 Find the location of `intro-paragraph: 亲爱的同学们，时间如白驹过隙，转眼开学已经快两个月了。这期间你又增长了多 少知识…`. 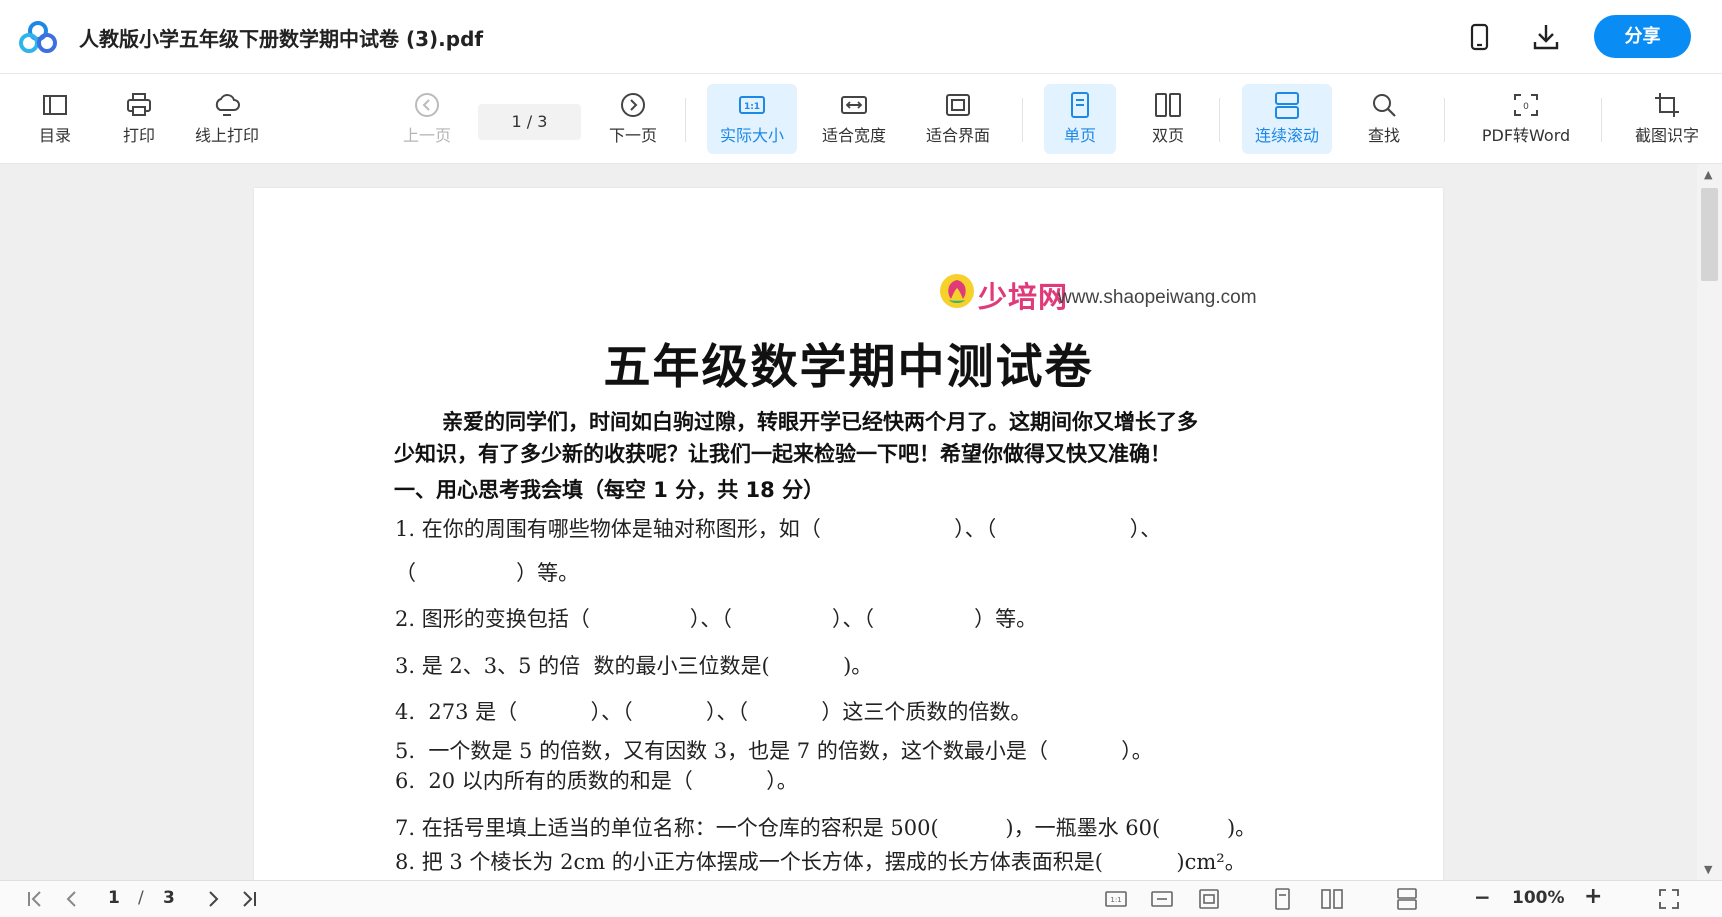

intro-paragraph: 亲爱的同学们，时间如白驹过隙，转眼开学已经快两个月了。这期间你又增长了多 少知识… is located at coordinates (844, 438).